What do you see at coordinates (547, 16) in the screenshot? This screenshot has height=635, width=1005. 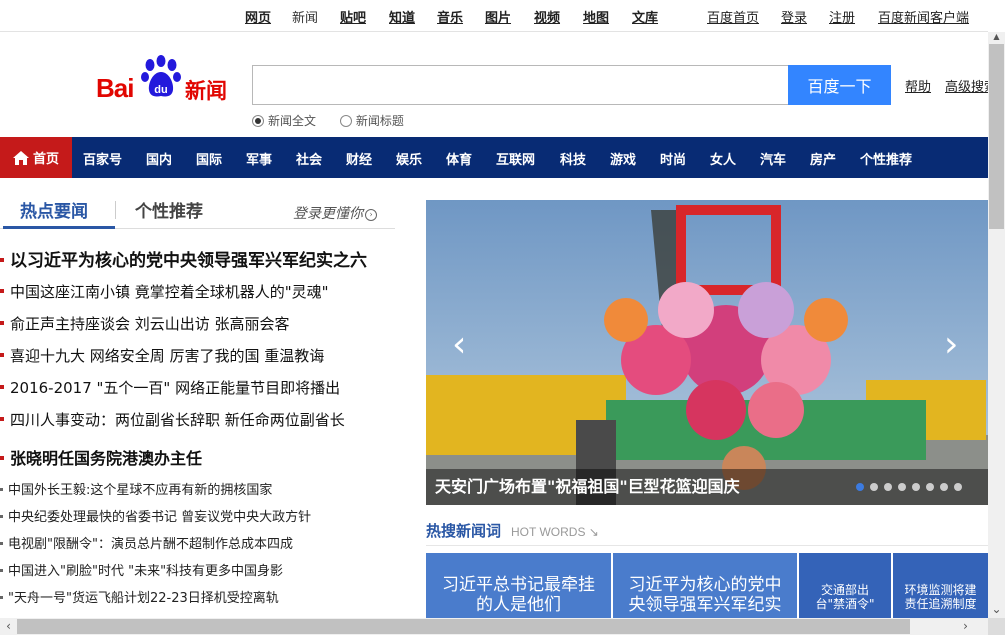 I see `nav-link-video: 视频` at bounding box center [547, 16].